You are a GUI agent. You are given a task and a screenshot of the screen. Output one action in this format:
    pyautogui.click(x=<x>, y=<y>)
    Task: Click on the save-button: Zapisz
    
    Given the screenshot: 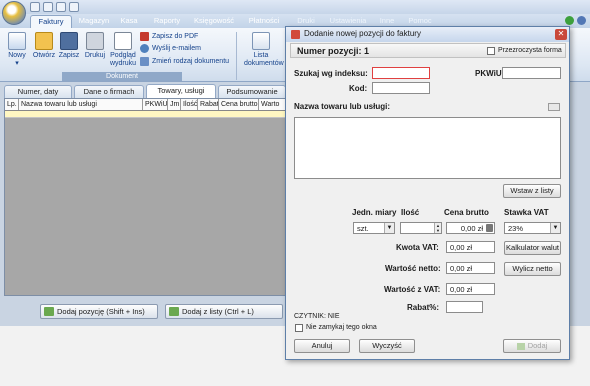 What is the action you would take?
    pyautogui.click(x=69, y=46)
    